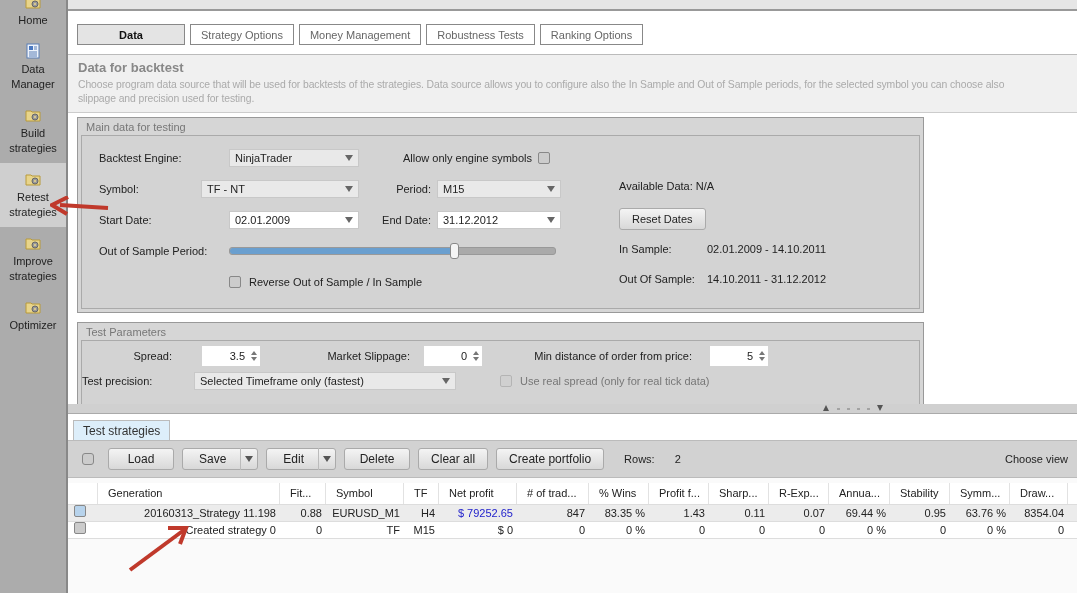 Image resolution: width=1077 pixels, height=593 pixels. I want to click on field-label: End Date:, so click(406, 219).